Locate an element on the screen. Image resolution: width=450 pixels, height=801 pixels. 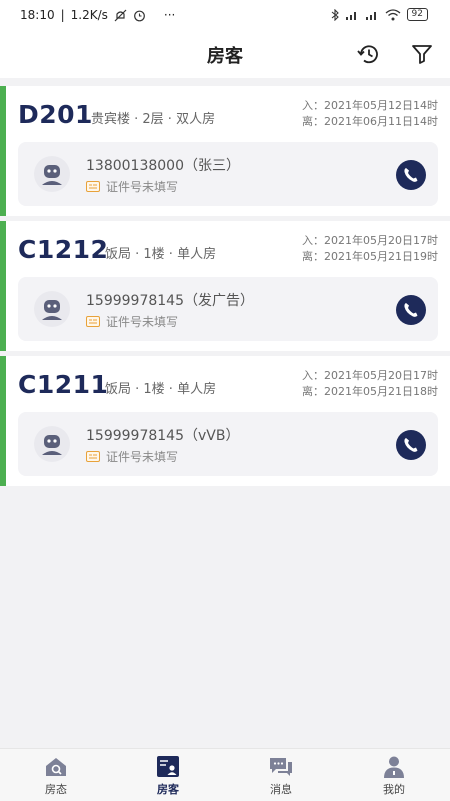
room-number: C1211 is located at coordinates (63, 384).